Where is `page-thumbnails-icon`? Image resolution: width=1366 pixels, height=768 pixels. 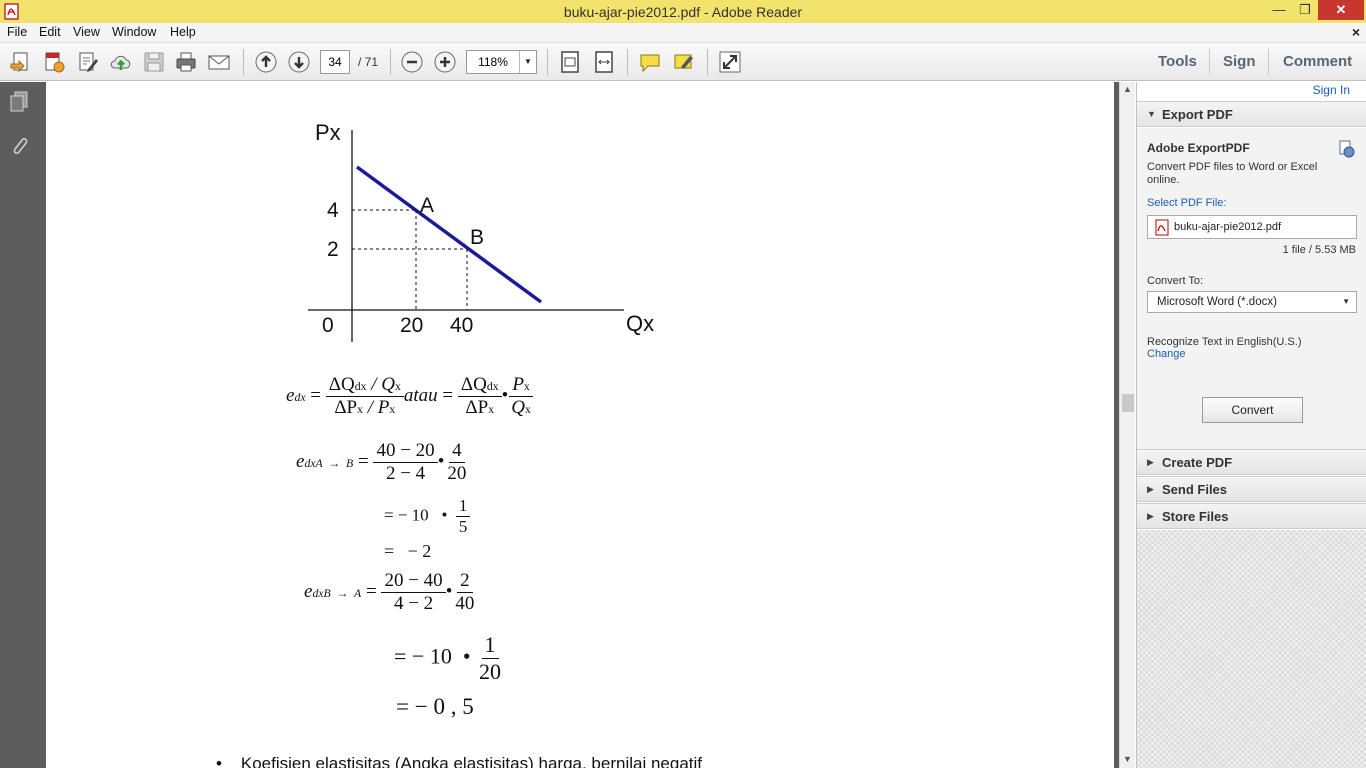 page-thumbnails-icon is located at coordinates (19, 102).